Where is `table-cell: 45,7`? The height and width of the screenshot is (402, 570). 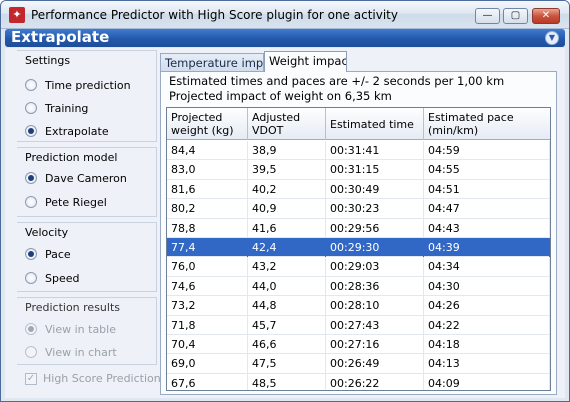 table-cell: 45,7 is located at coordinates (287, 325).